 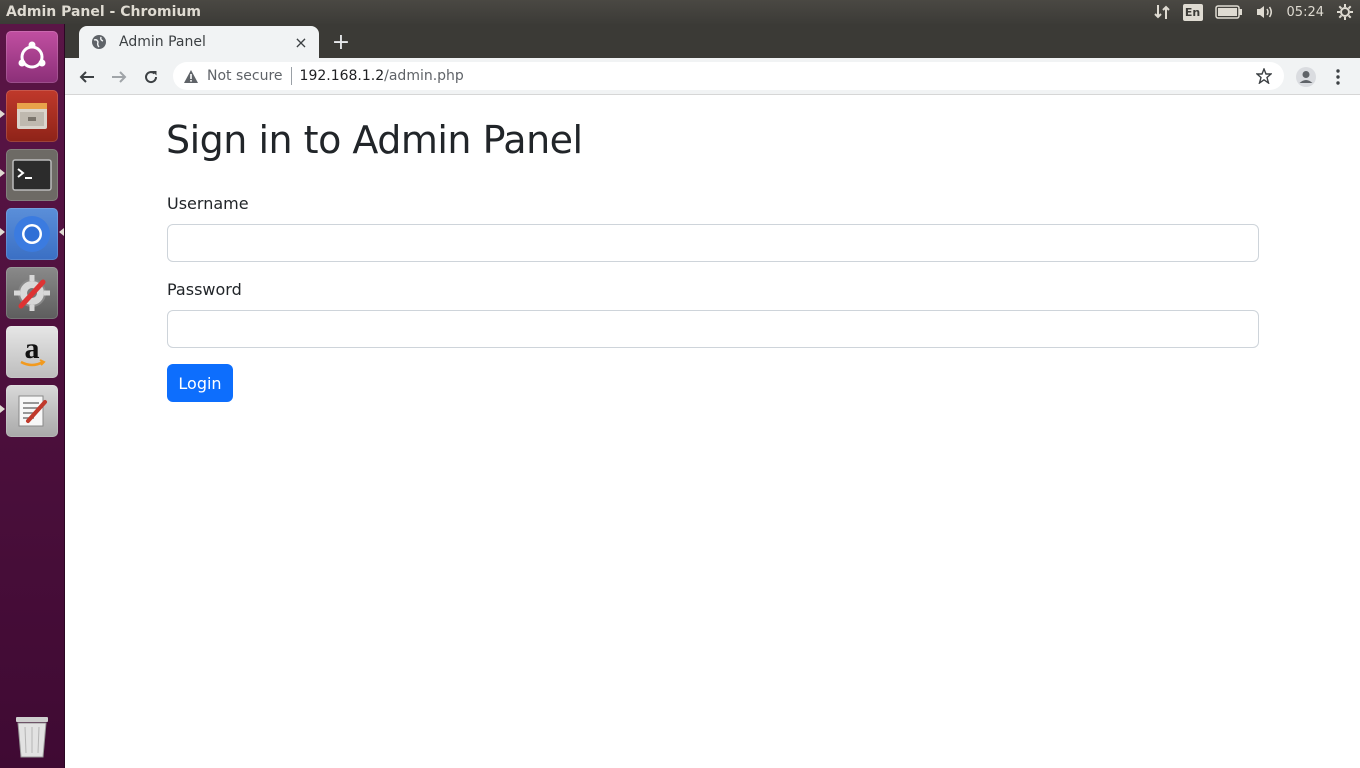 What do you see at coordinates (32, 411) in the screenshot?
I see `text-editor-icon` at bounding box center [32, 411].